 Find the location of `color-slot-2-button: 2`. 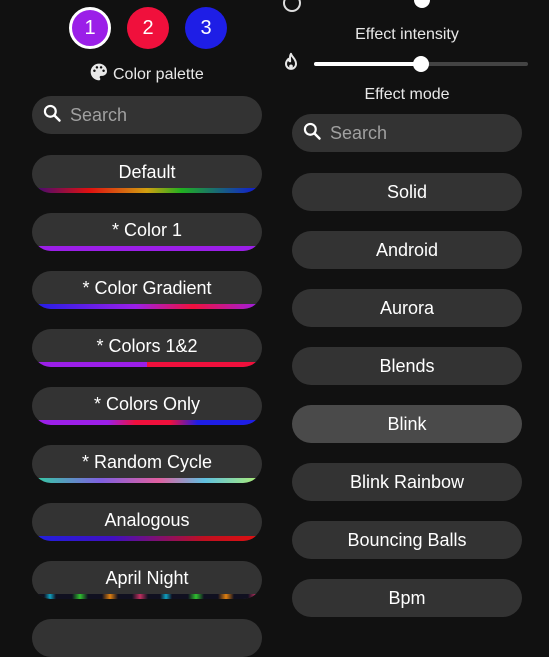

color-slot-2-button: 2 is located at coordinates (148, 28).